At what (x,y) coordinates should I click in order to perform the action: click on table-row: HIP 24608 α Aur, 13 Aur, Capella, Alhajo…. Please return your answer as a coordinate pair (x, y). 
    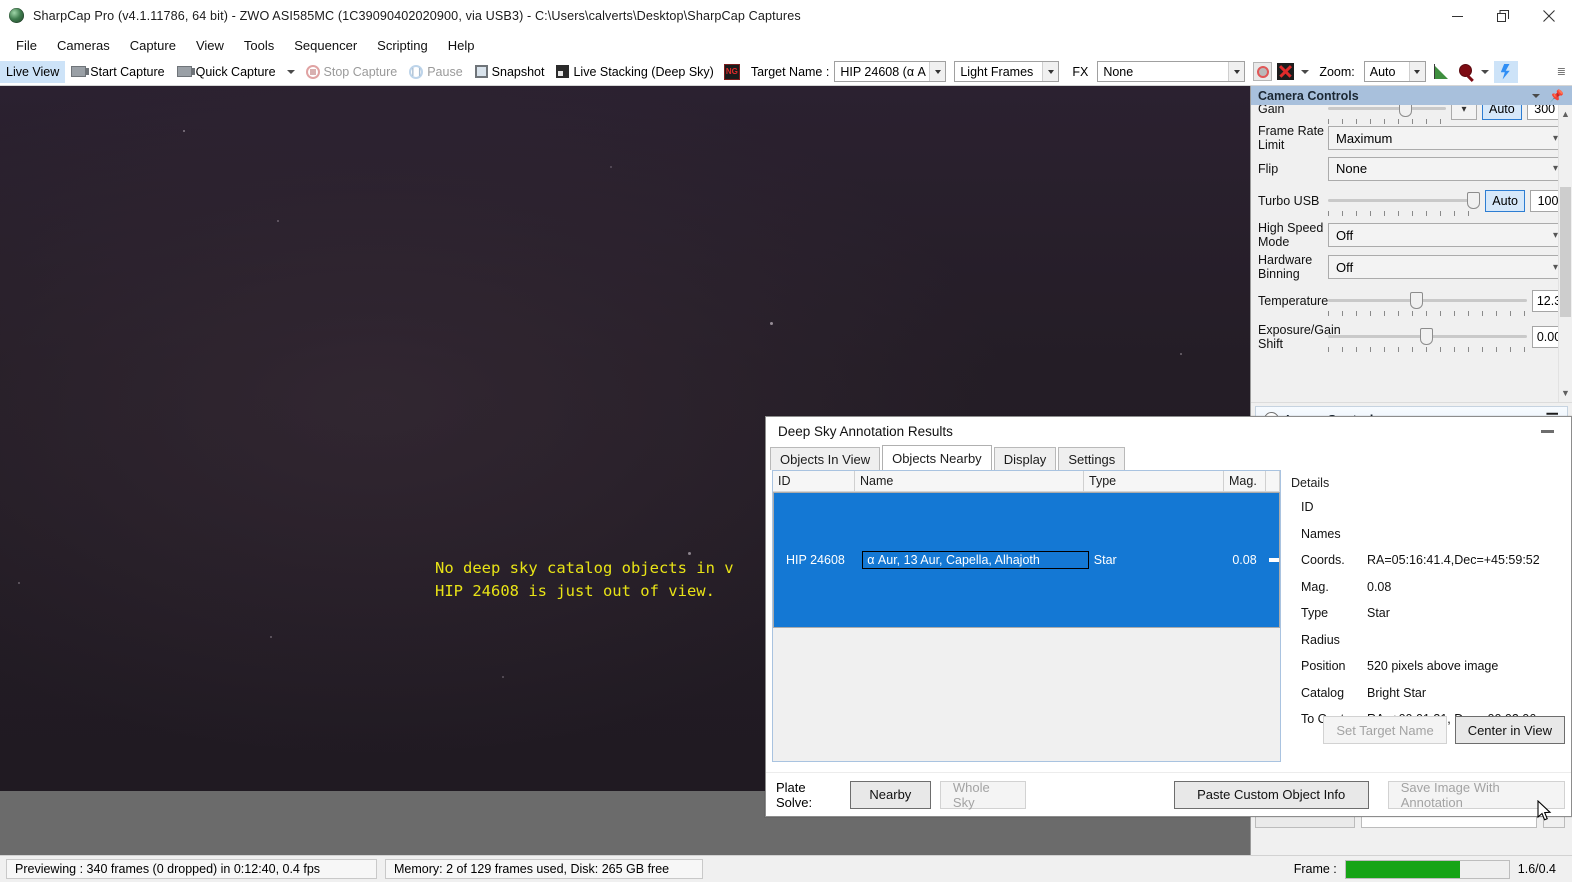
    Looking at the image, I should click on (1026, 560).